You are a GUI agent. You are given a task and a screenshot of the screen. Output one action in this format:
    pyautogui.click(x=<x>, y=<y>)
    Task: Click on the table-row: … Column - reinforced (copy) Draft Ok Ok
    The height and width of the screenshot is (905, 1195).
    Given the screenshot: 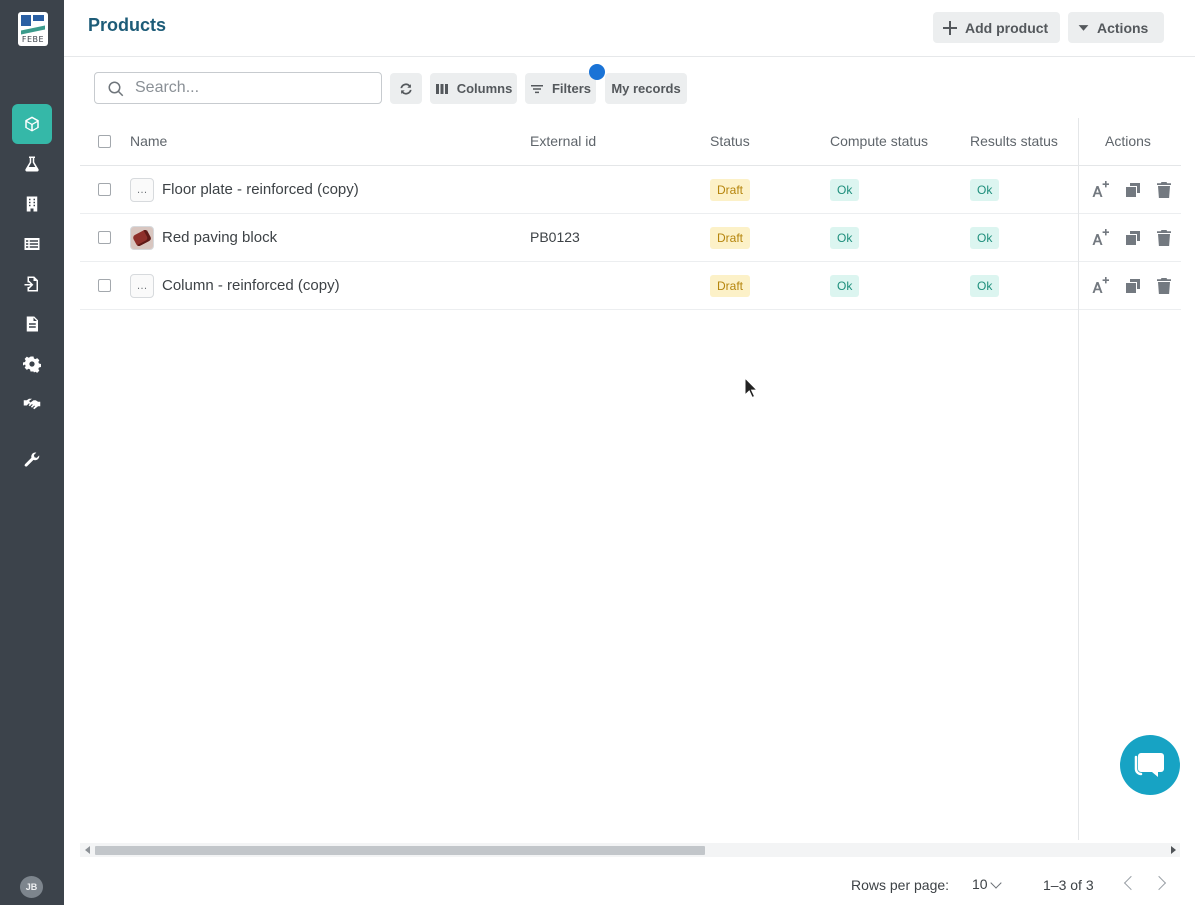 What is the action you would take?
    pyautogui.click(x=630, y=286)
    